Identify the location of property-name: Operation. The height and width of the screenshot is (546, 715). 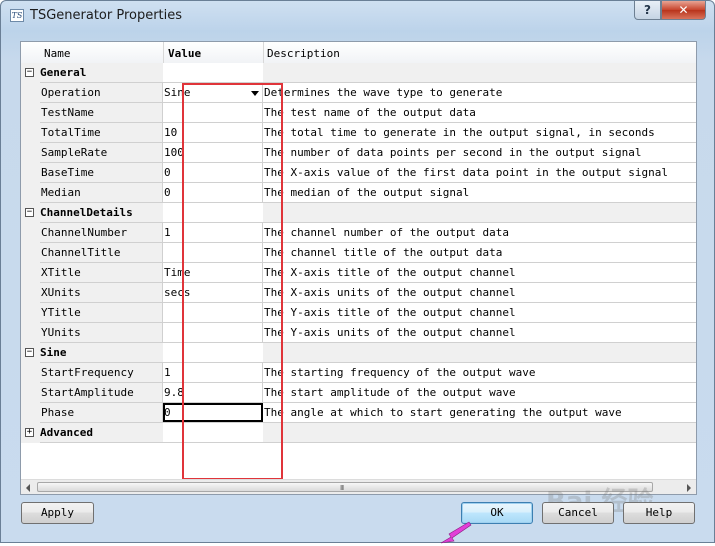
(101, 92).